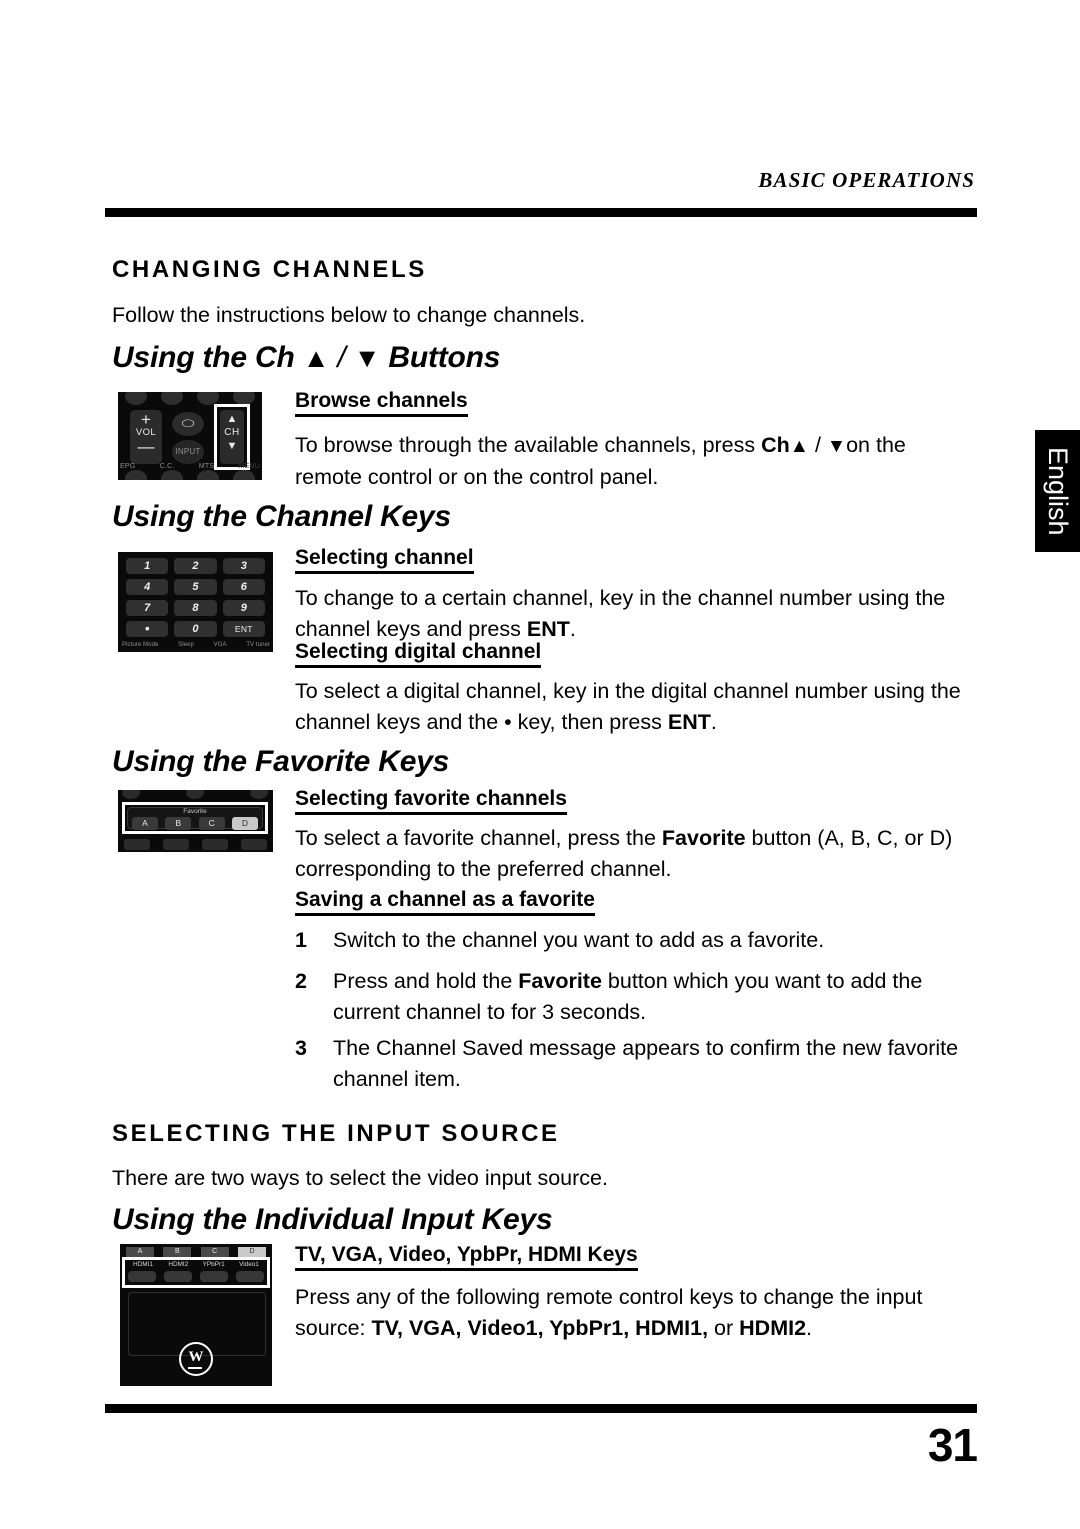 This screenshot has height=1529, width=1080. What do you see at coordinates (540, 1328) in the screenshot?
I see `input-source-key-list: TV, VGA, Video1, YpbPr1, HDMI1,` at bounding box center [540, 1328].